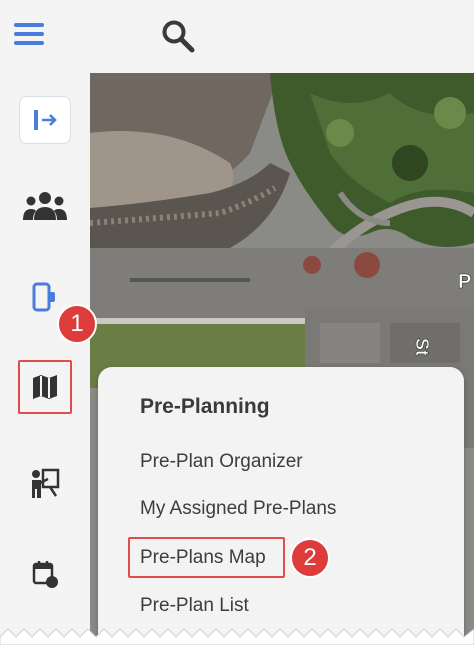 This screenshot has width=474, height=645. I want to click on hamburger-menu-icon, so click(29, 34).